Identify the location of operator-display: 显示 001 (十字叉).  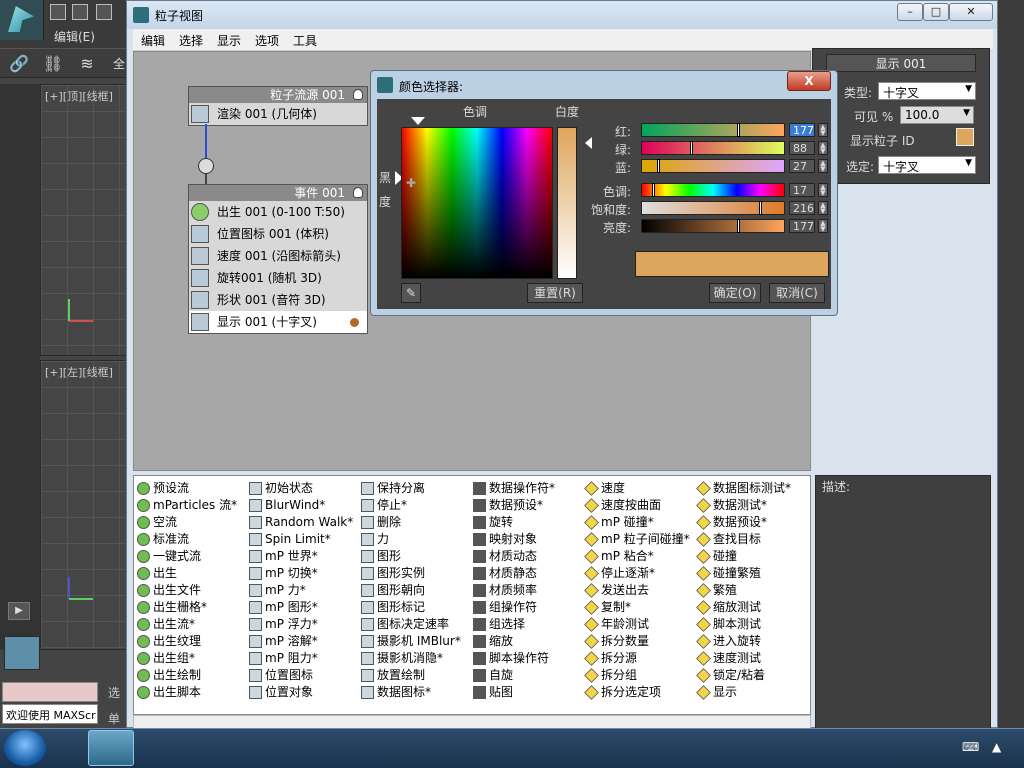
(278, 322).